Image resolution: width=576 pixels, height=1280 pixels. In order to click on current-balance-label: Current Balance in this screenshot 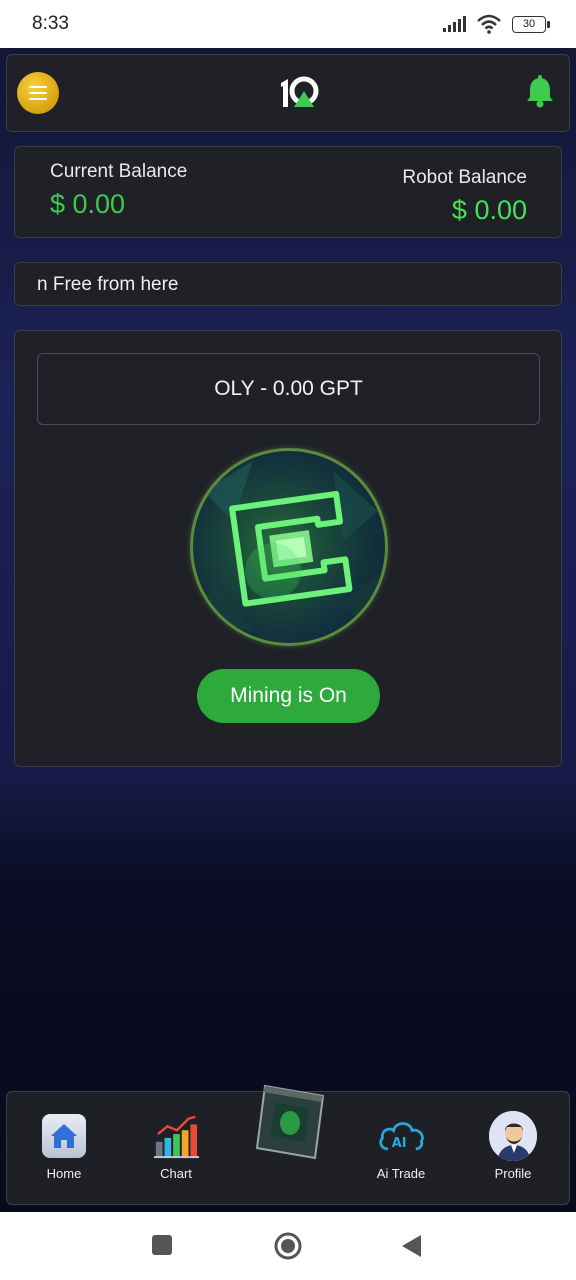, I will do `click(119, 171)`.